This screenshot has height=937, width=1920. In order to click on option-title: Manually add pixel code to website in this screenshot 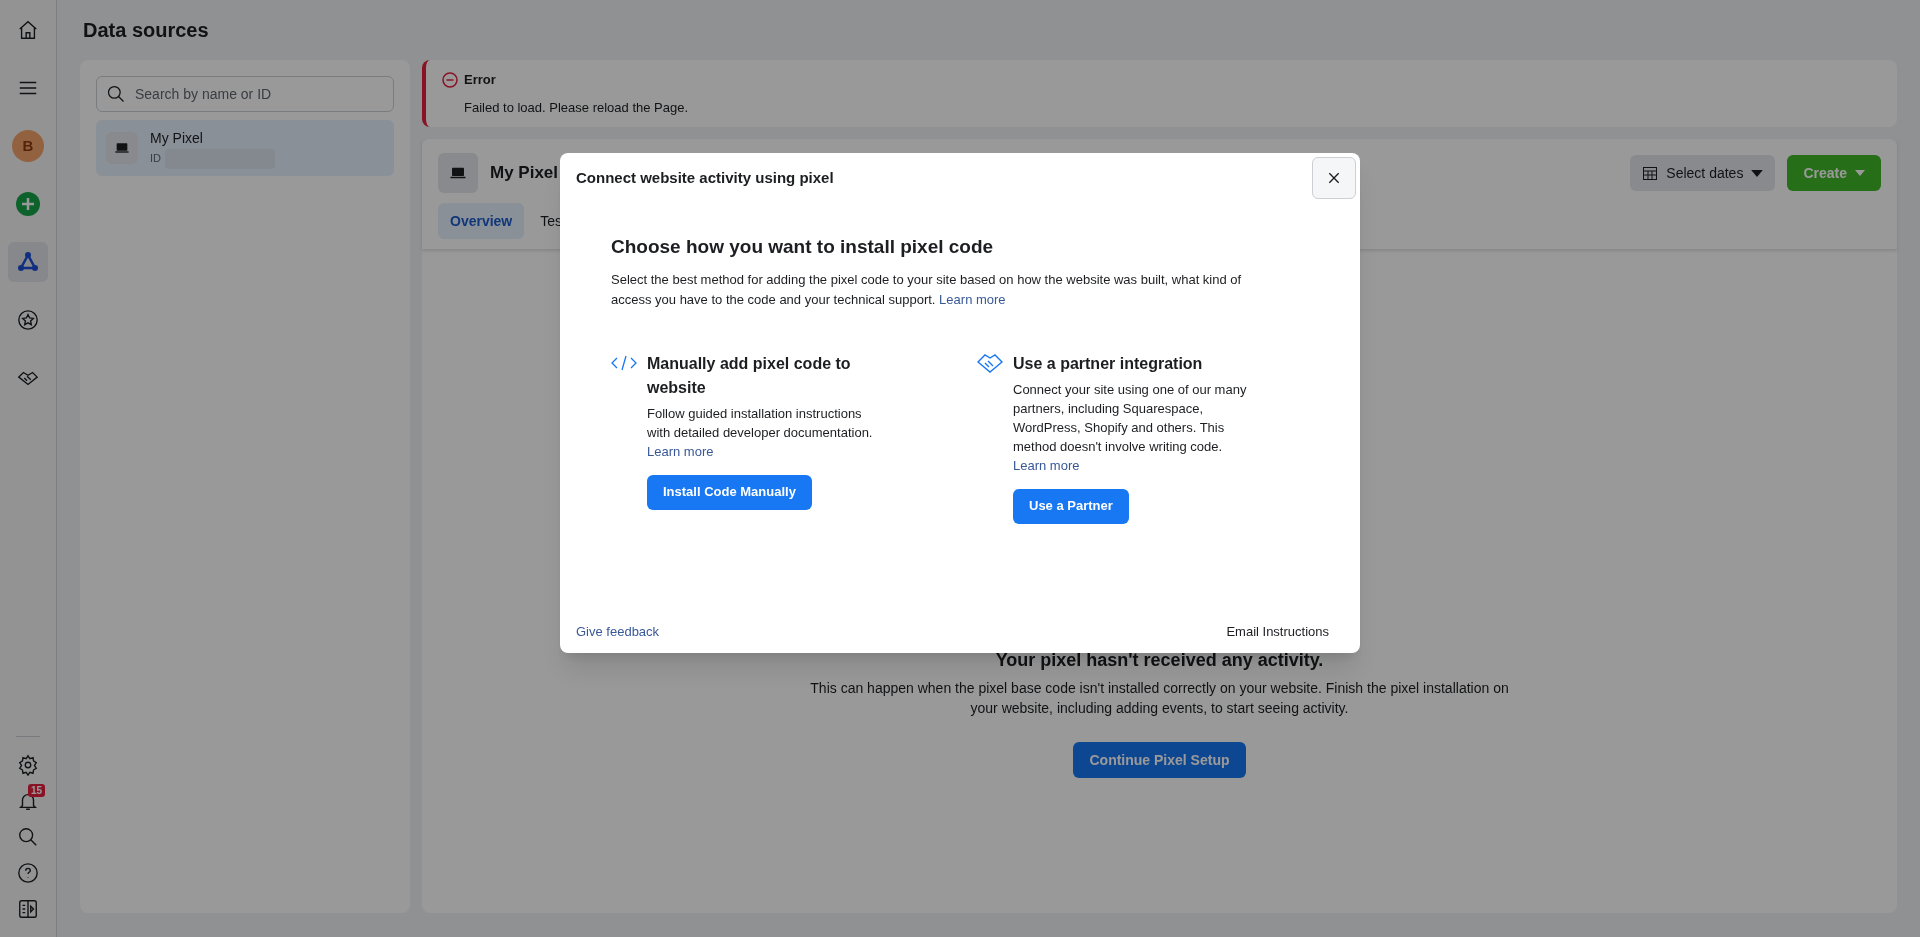, I will do `click(749, 375)`.